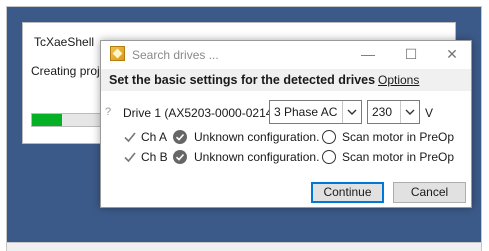  What do you see at coordinates (64, 42) in the screenshot?
I see `background-window-title: TcXaeShell` at bounding box center [64, 42].